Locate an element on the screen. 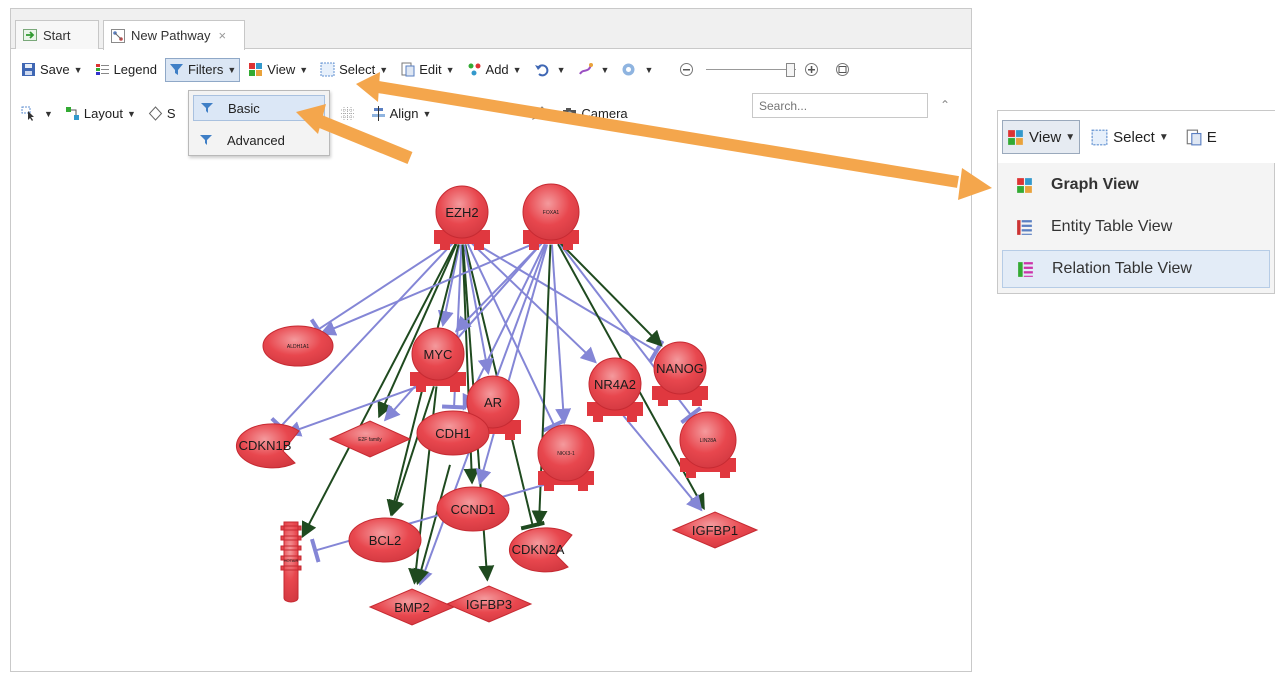 This screenshot has height=675, width=1280. add-button: Add ▼ is located at coordinates (494, 70).